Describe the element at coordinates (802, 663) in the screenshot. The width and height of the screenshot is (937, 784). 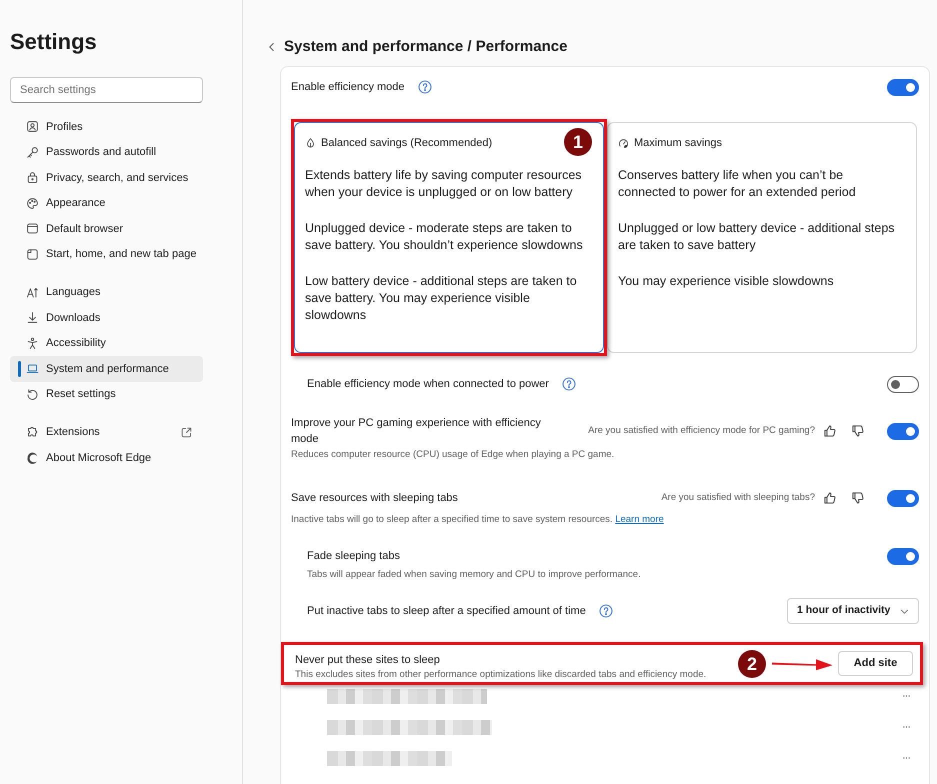
I see `callout-arrow` at that location.